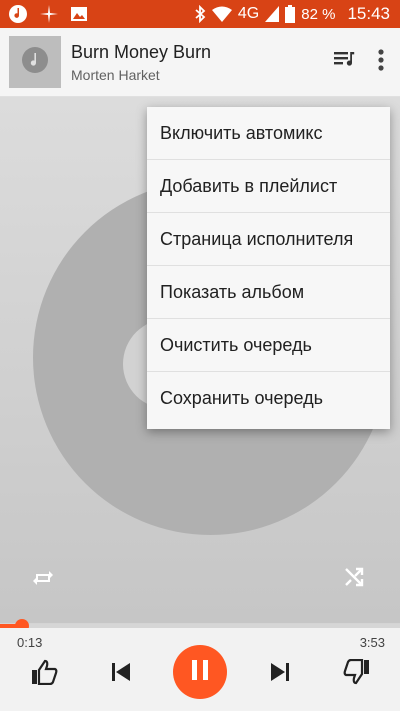 This screenshot has height=711, width=400. Describe the element at coordinates (221, 14) in the screenshot. I see `wifi-icon` at that location.